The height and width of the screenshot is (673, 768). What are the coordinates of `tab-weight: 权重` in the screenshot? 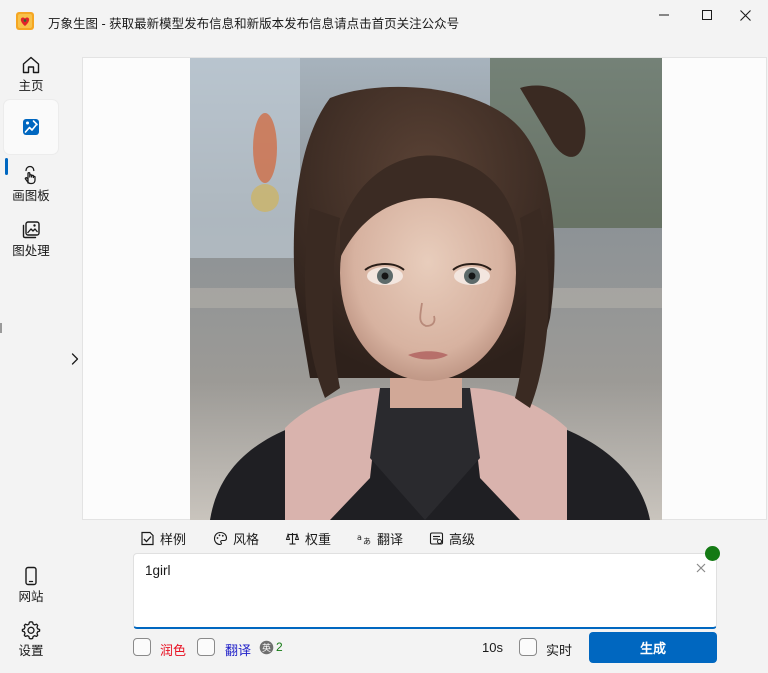 It's located at (308, 538).